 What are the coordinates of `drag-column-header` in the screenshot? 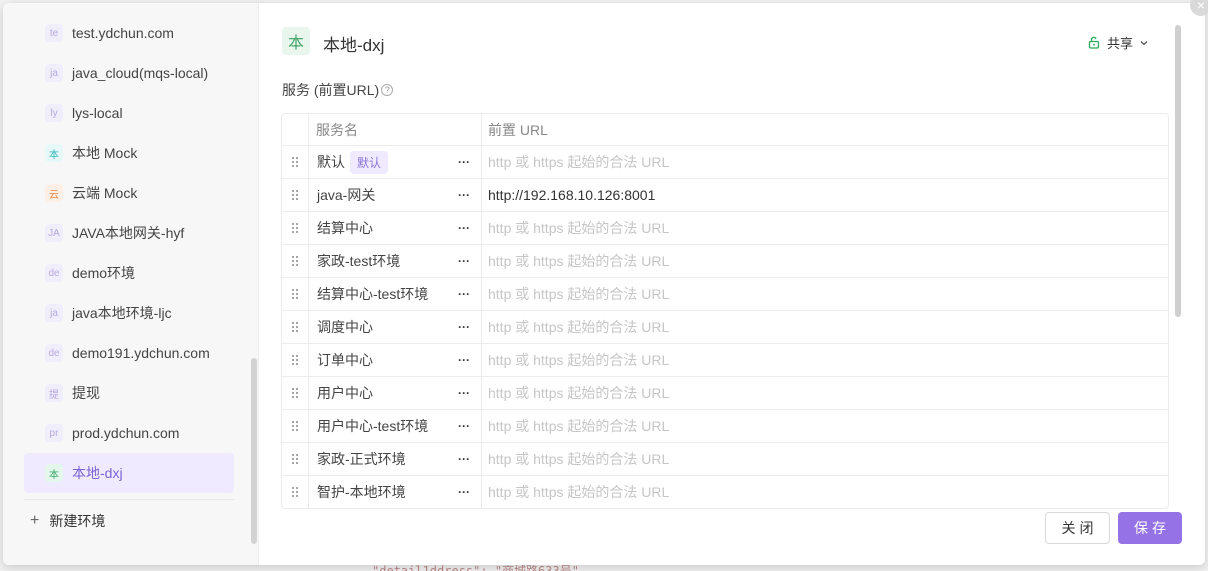 It's located at (295, 129).